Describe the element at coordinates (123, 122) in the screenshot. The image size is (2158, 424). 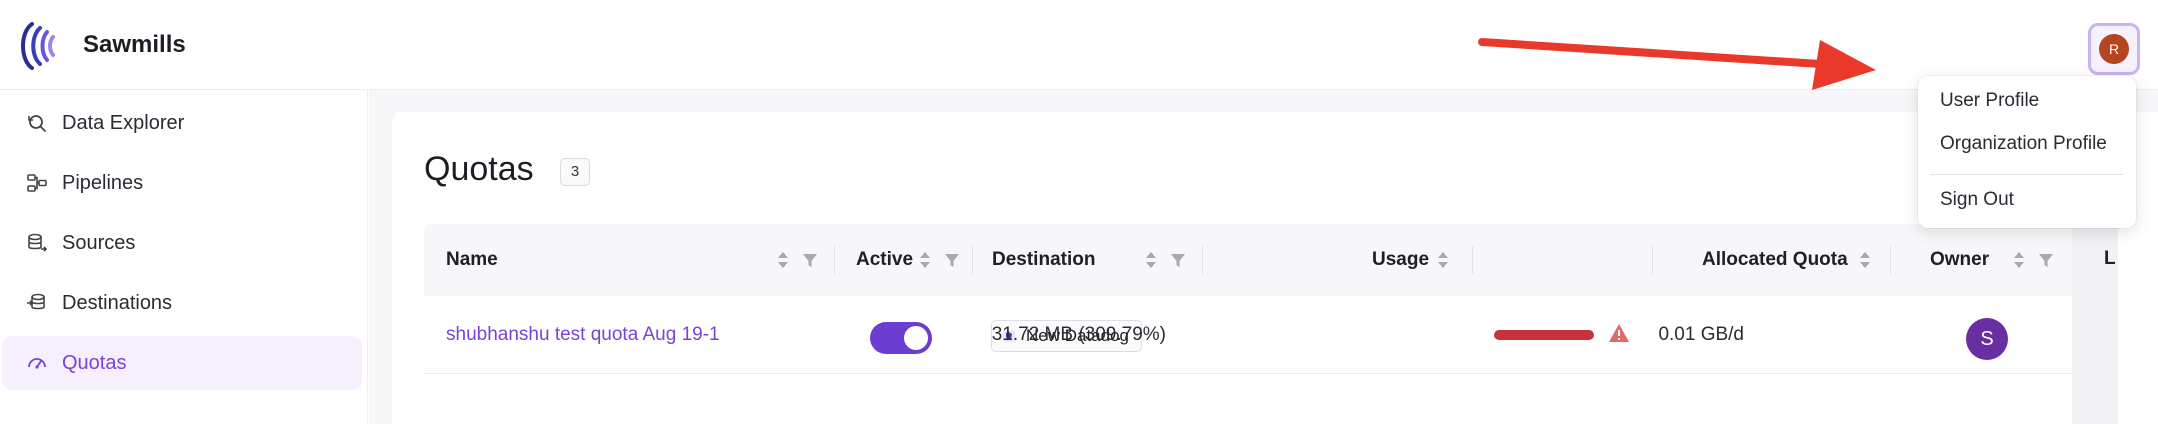
I see `sidebar-item-label: Data Explorer` at that location.